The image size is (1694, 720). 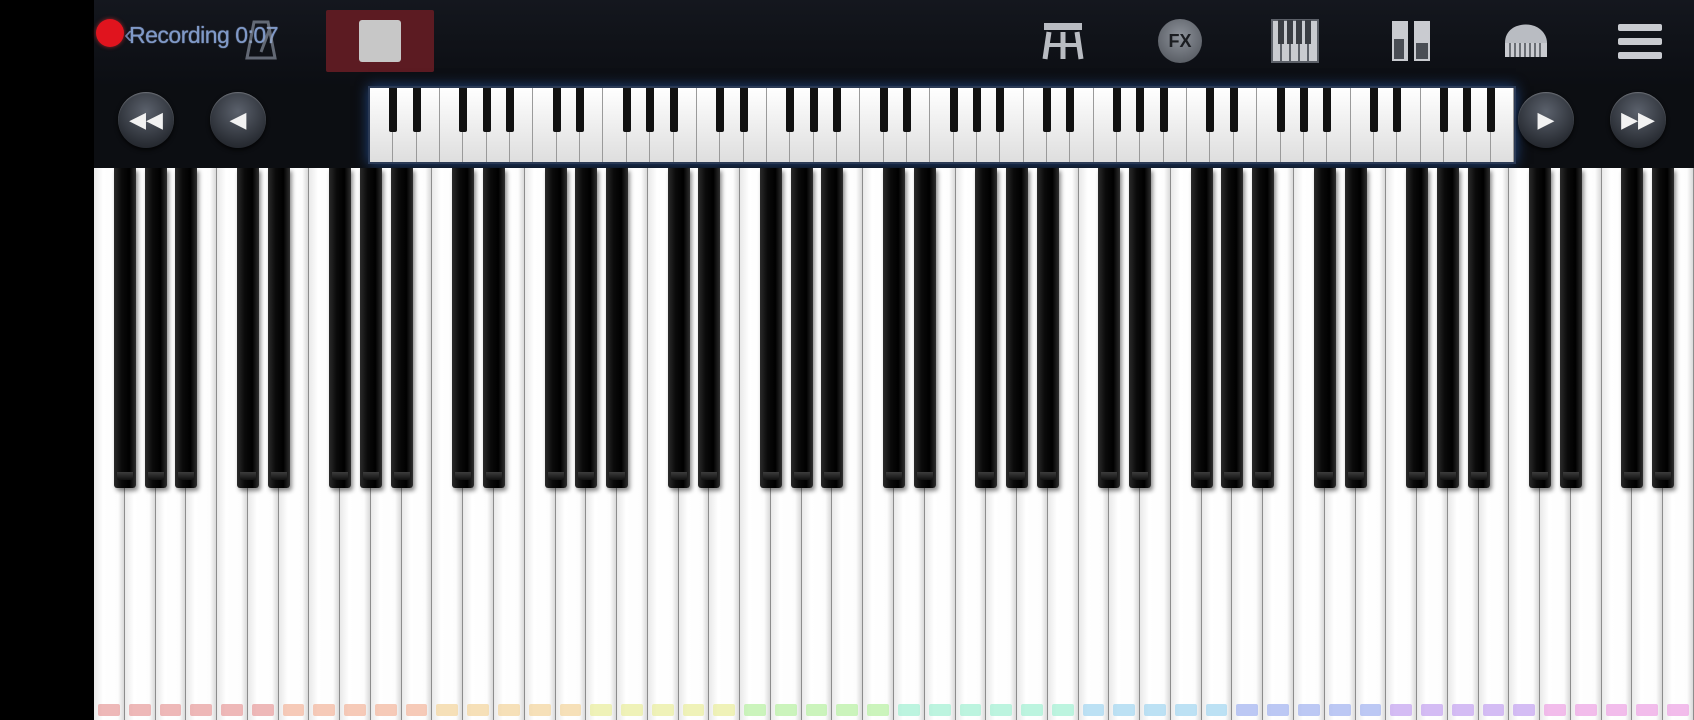 What do you see at coordinates (894, 42) in the screenshot?
I see `top-toolbar: ‹ Recording 0:07 FX` at bounding box center [894, 42].